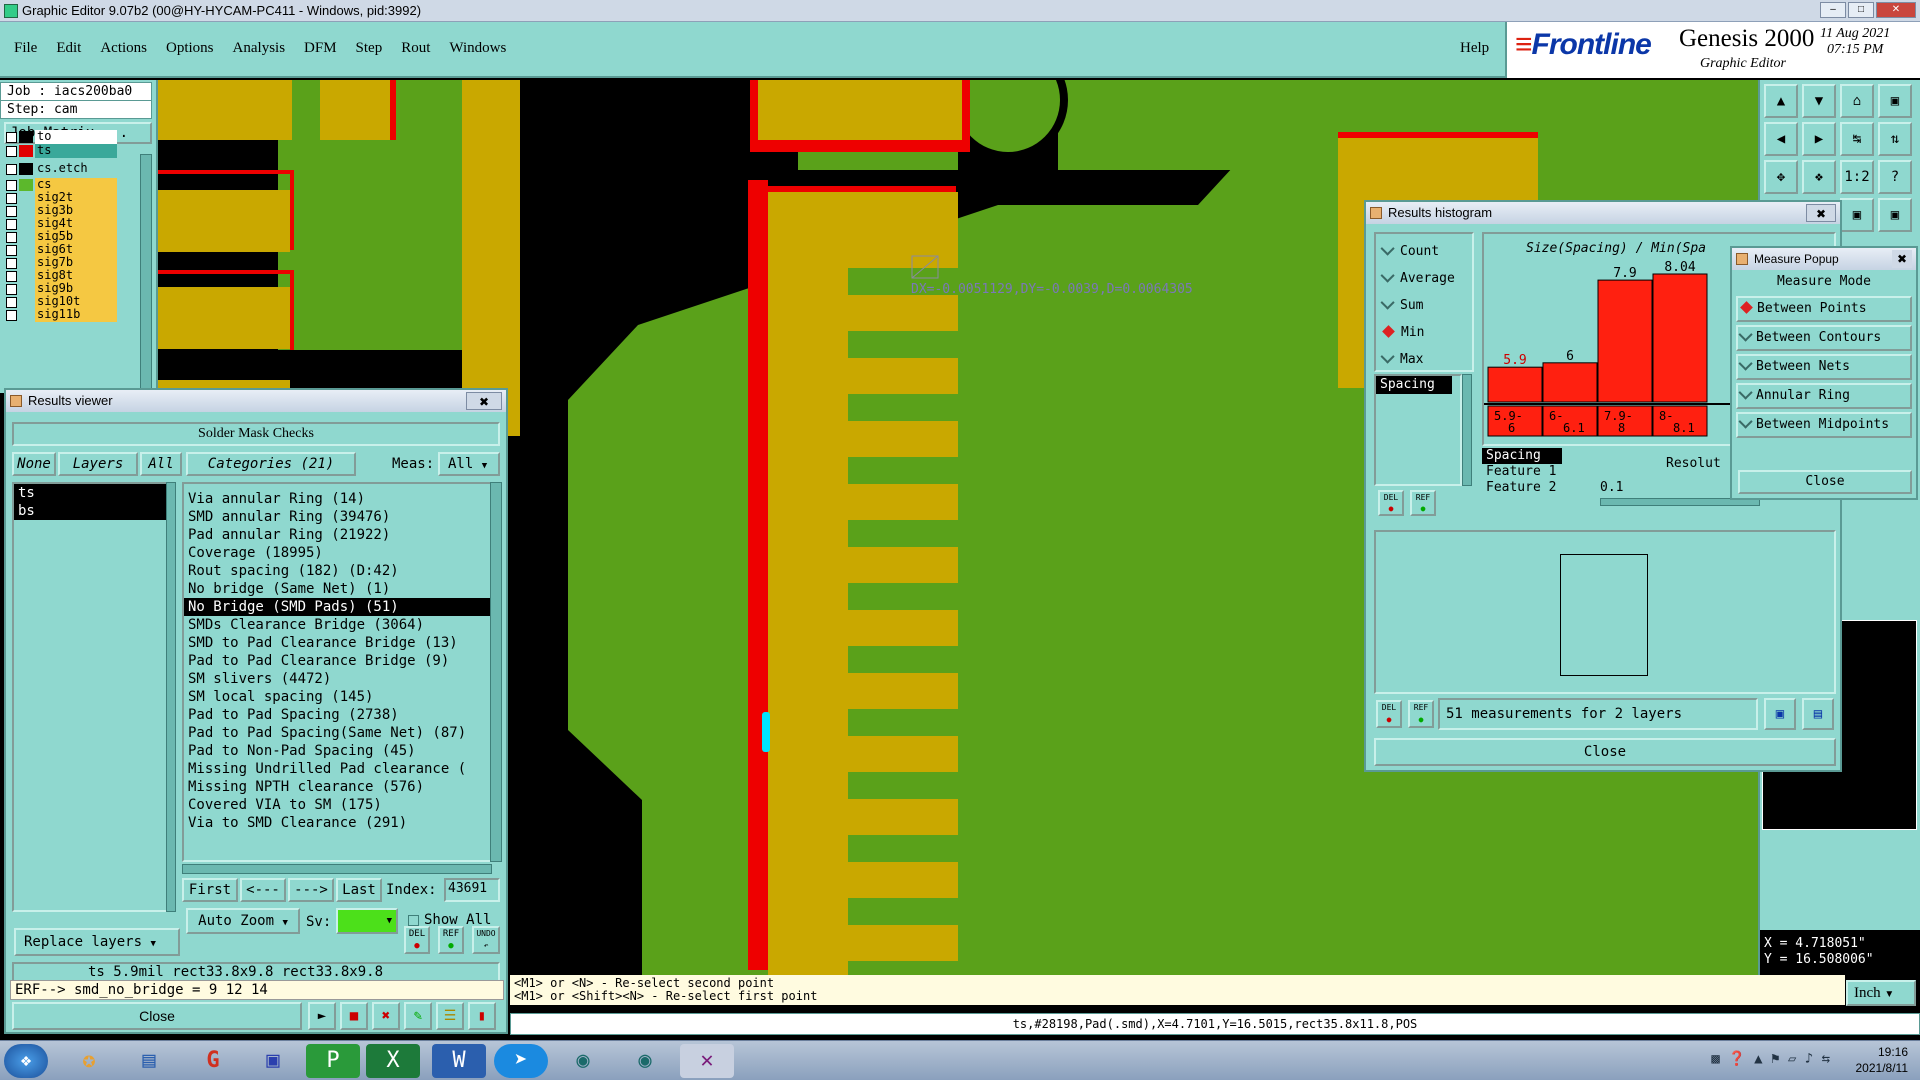 The width and height of the screenshot is (1920, 1080). Describe the element at coordinates (259, 48) in the screenshot. I see `menu-analysis: Analysis` at that location.